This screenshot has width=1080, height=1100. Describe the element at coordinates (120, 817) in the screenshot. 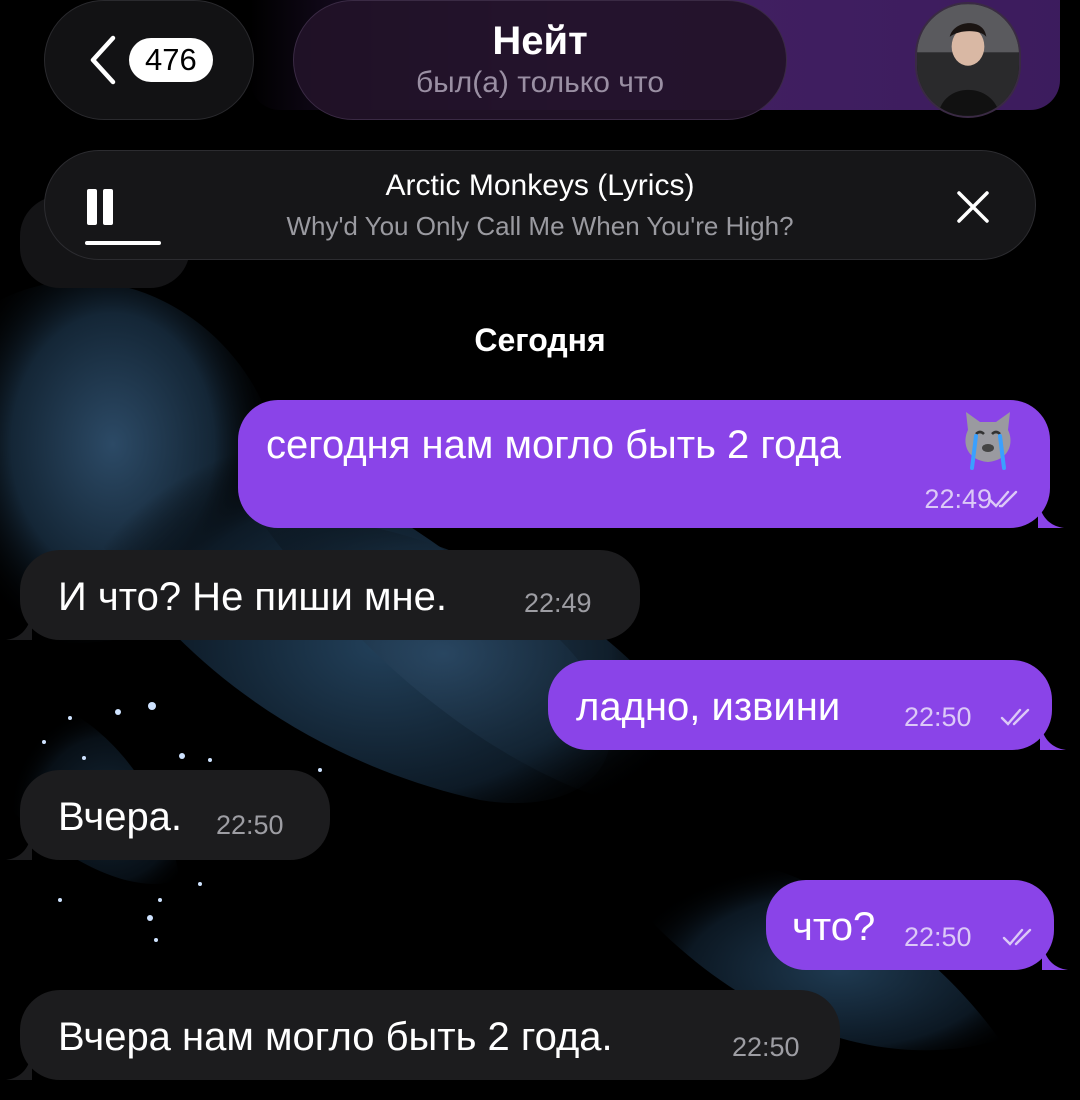

I see `message-text: Вчера.` at that location.